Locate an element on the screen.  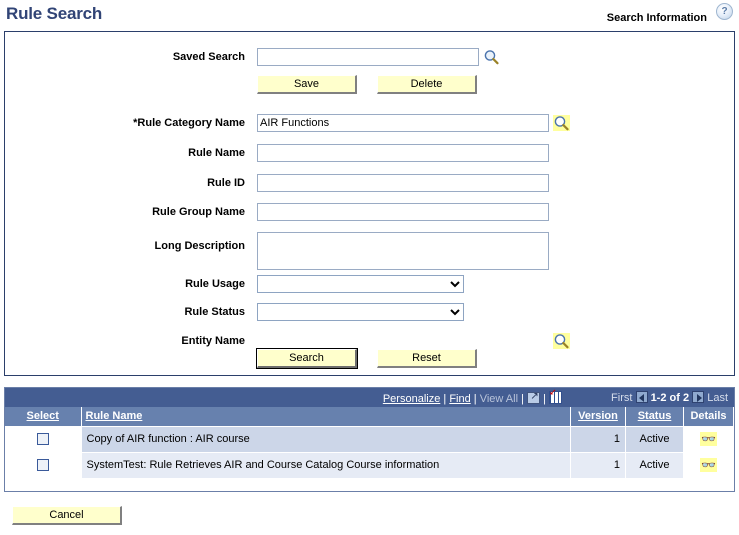
view-all-link: View All is located at coordinates (499, 399).